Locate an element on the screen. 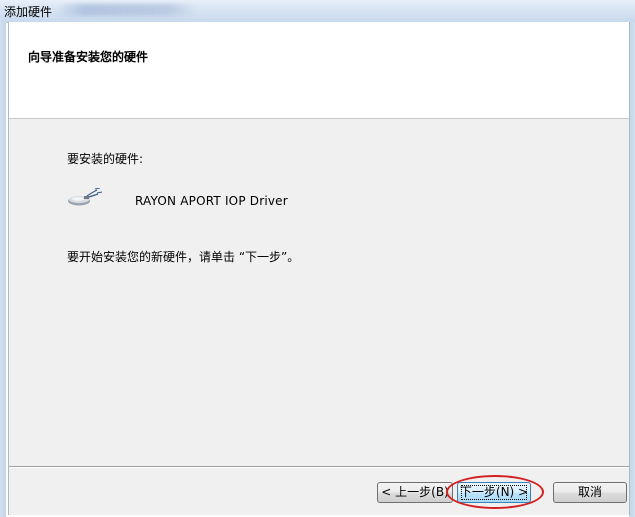  hardware-device-icon is located at coordinates (85, 197).